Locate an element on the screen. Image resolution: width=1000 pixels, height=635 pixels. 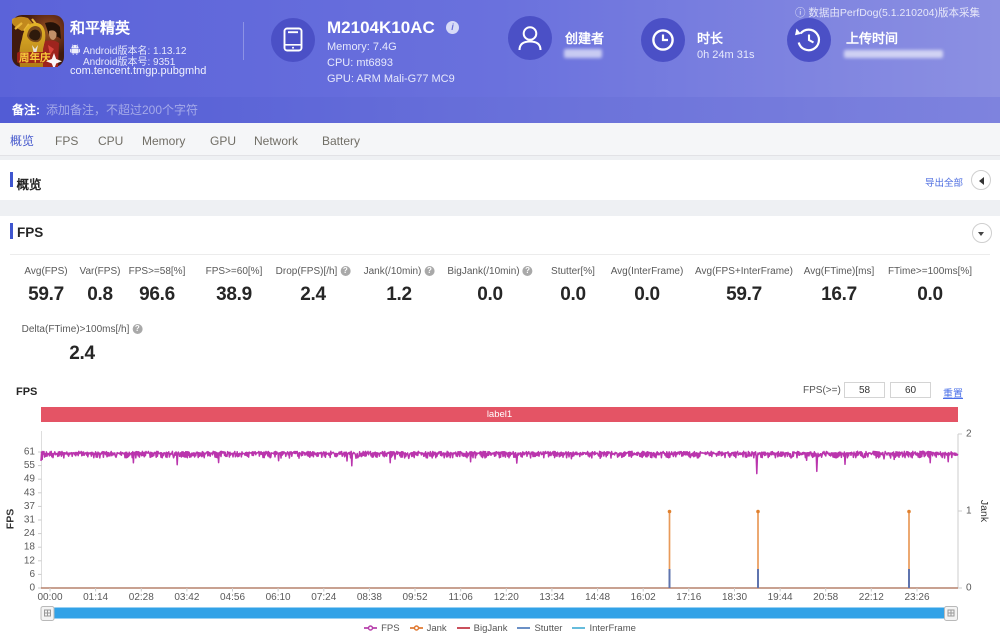
svg-text: 17:16 is located at coordinates (688, 597).